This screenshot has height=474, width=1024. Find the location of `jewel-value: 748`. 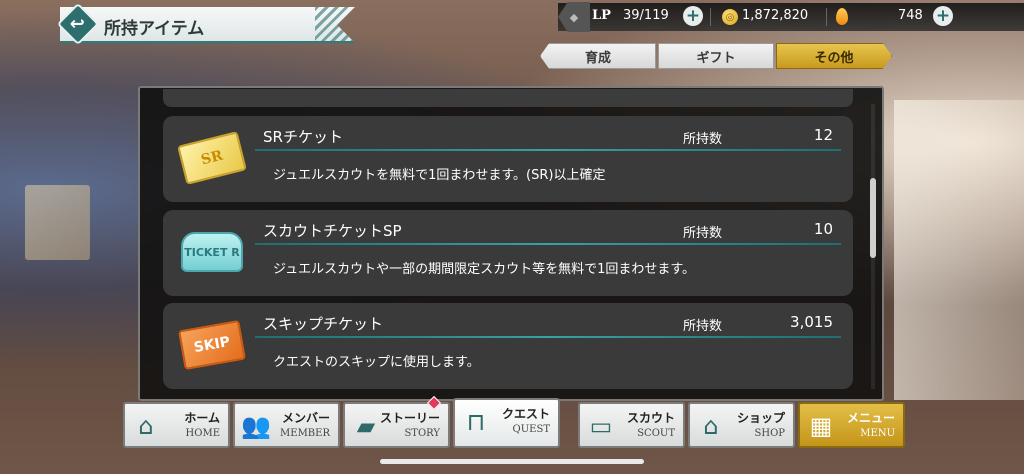

jewel-value: 748 is located at coordinates (910, 15).